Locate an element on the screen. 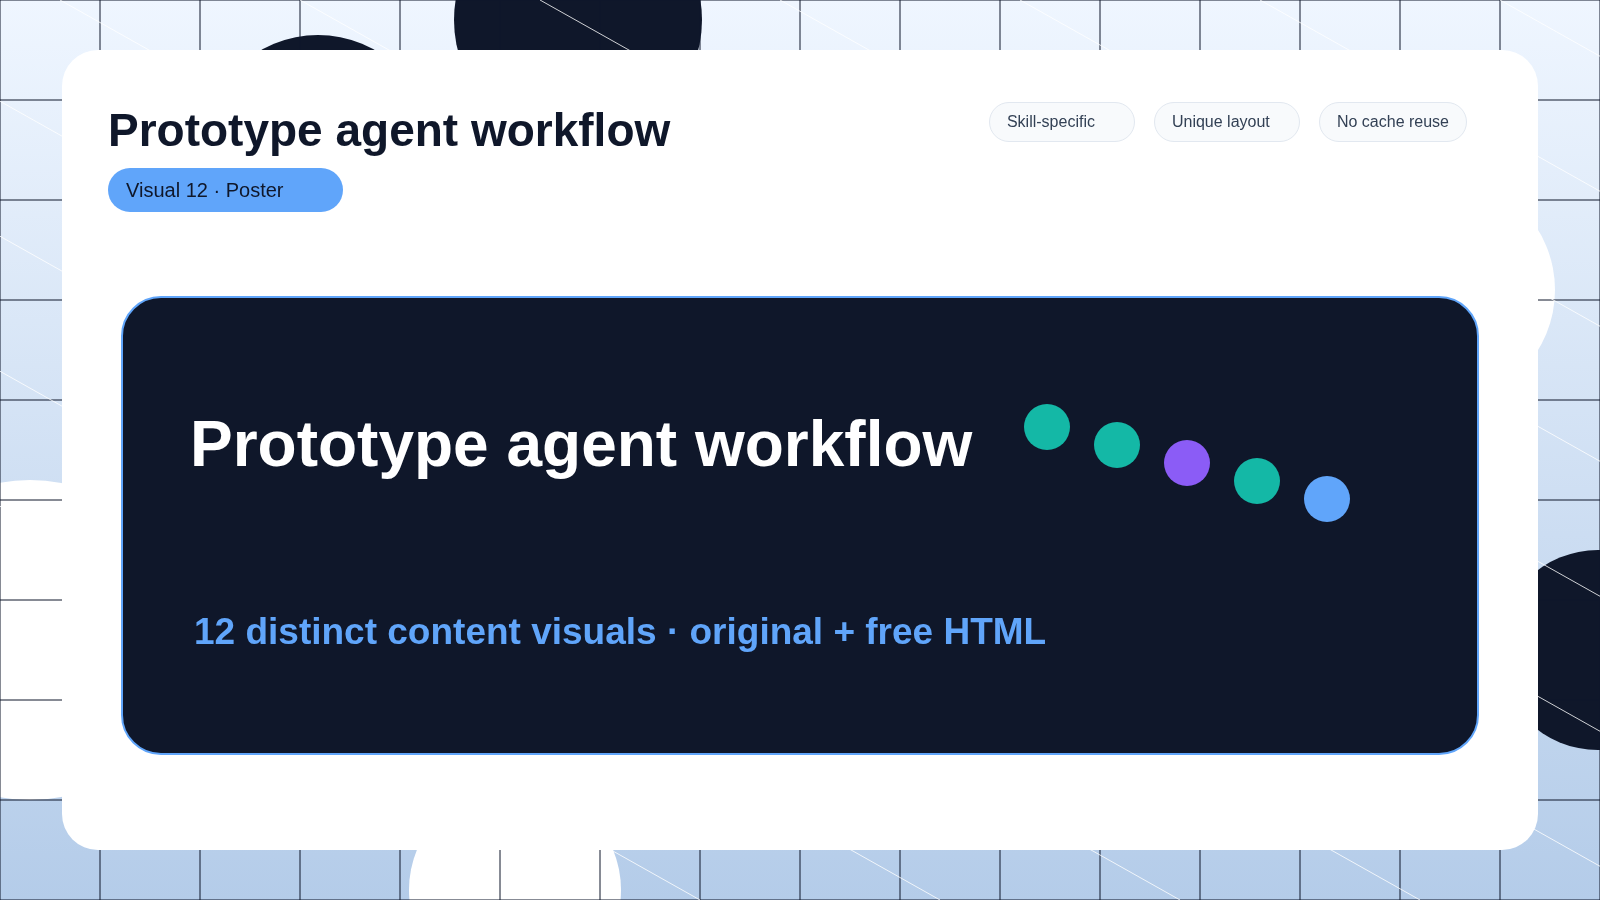 This screenshot has width=1600, height=900. visual-badge: Visual 12 · Poster is located at coordinates (225, 190).